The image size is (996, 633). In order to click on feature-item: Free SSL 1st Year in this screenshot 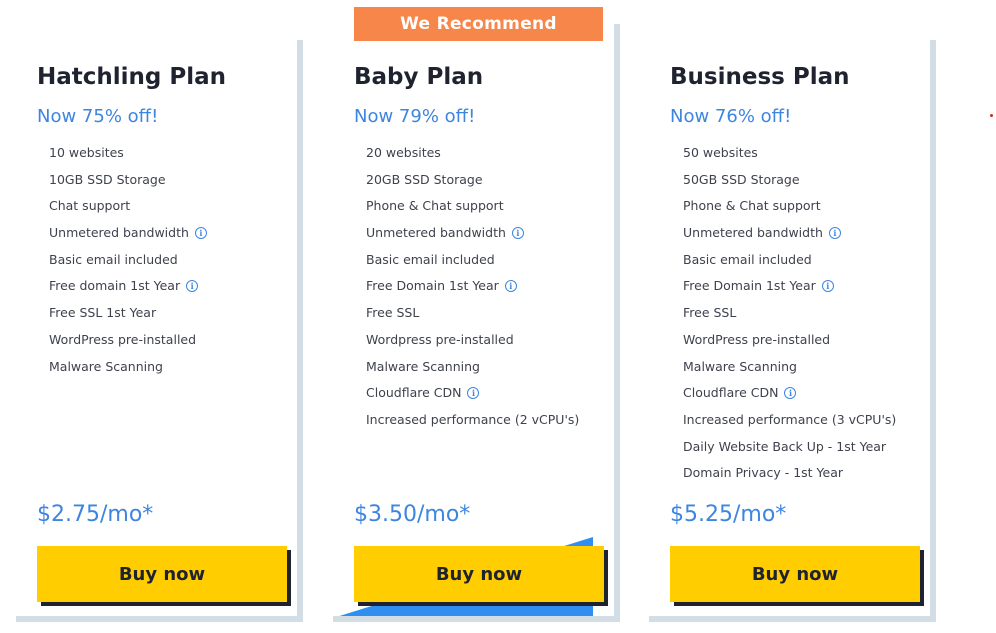, I will do `click(128, 316)`.